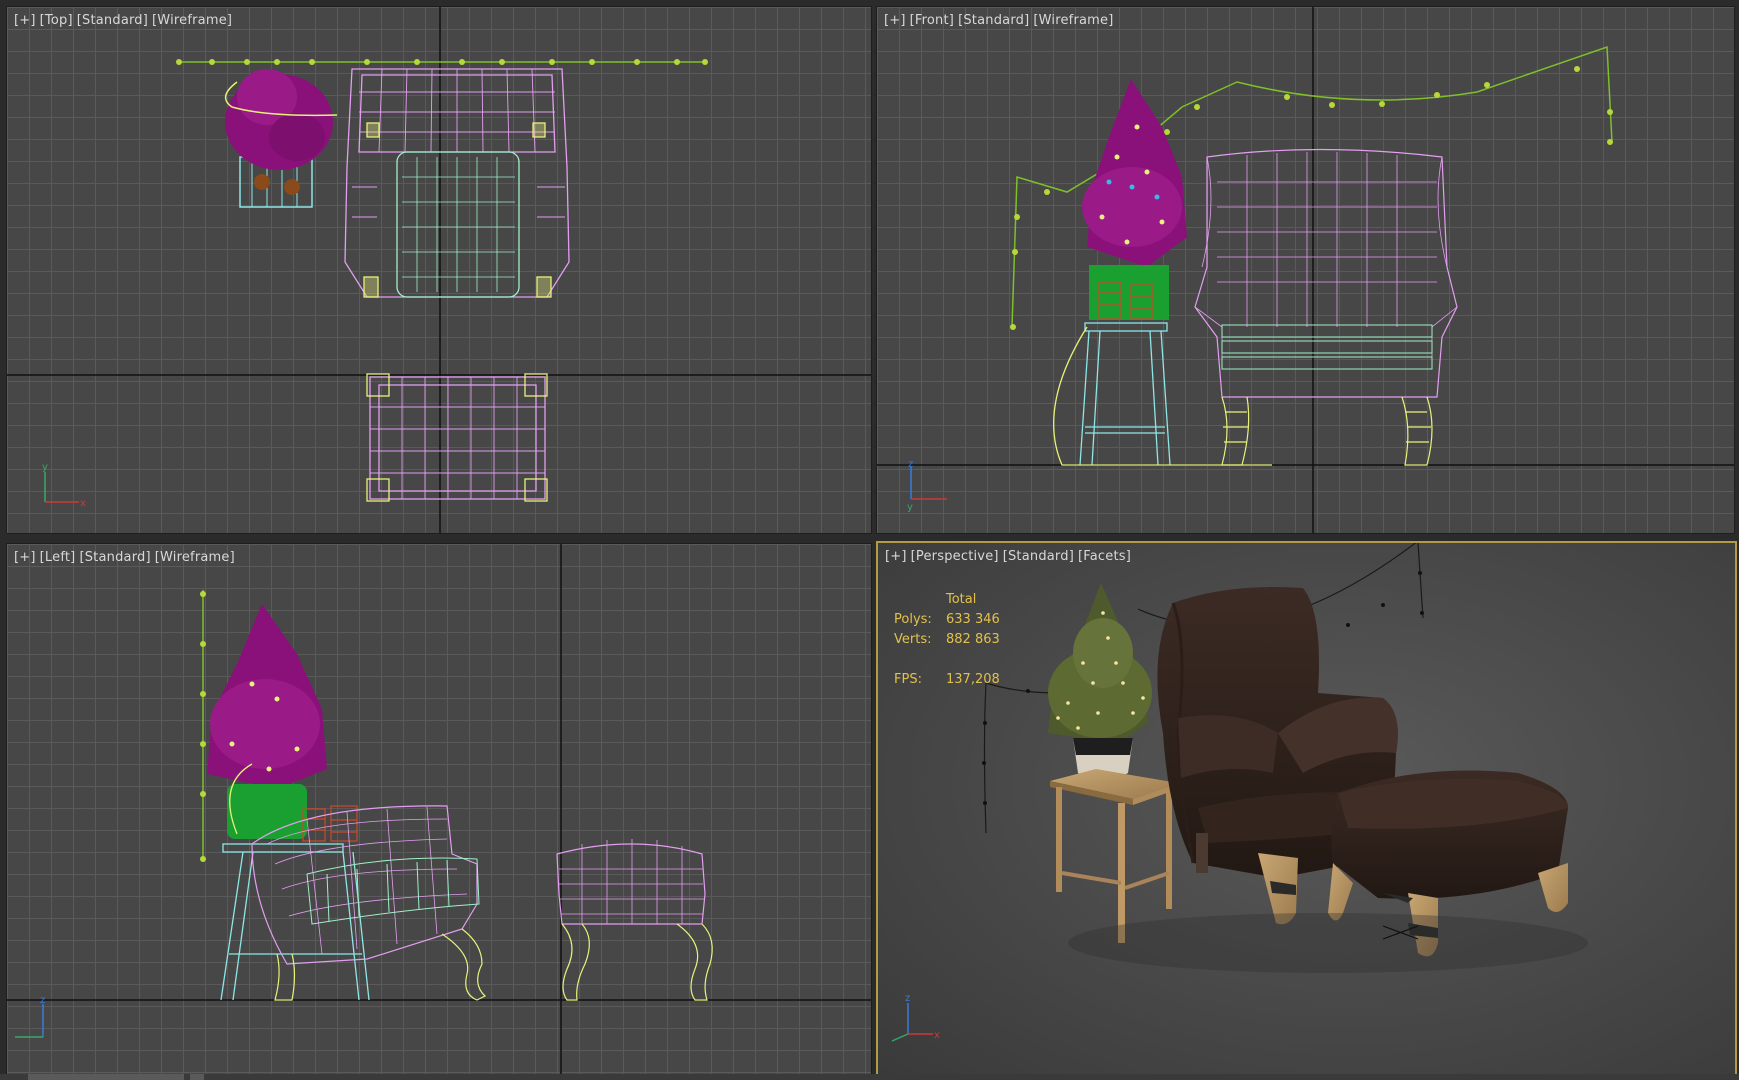 This screenshot has width=1739, height=1080. I want to click on stats-verts-row: Verts: 882 863, so click(947, 640).